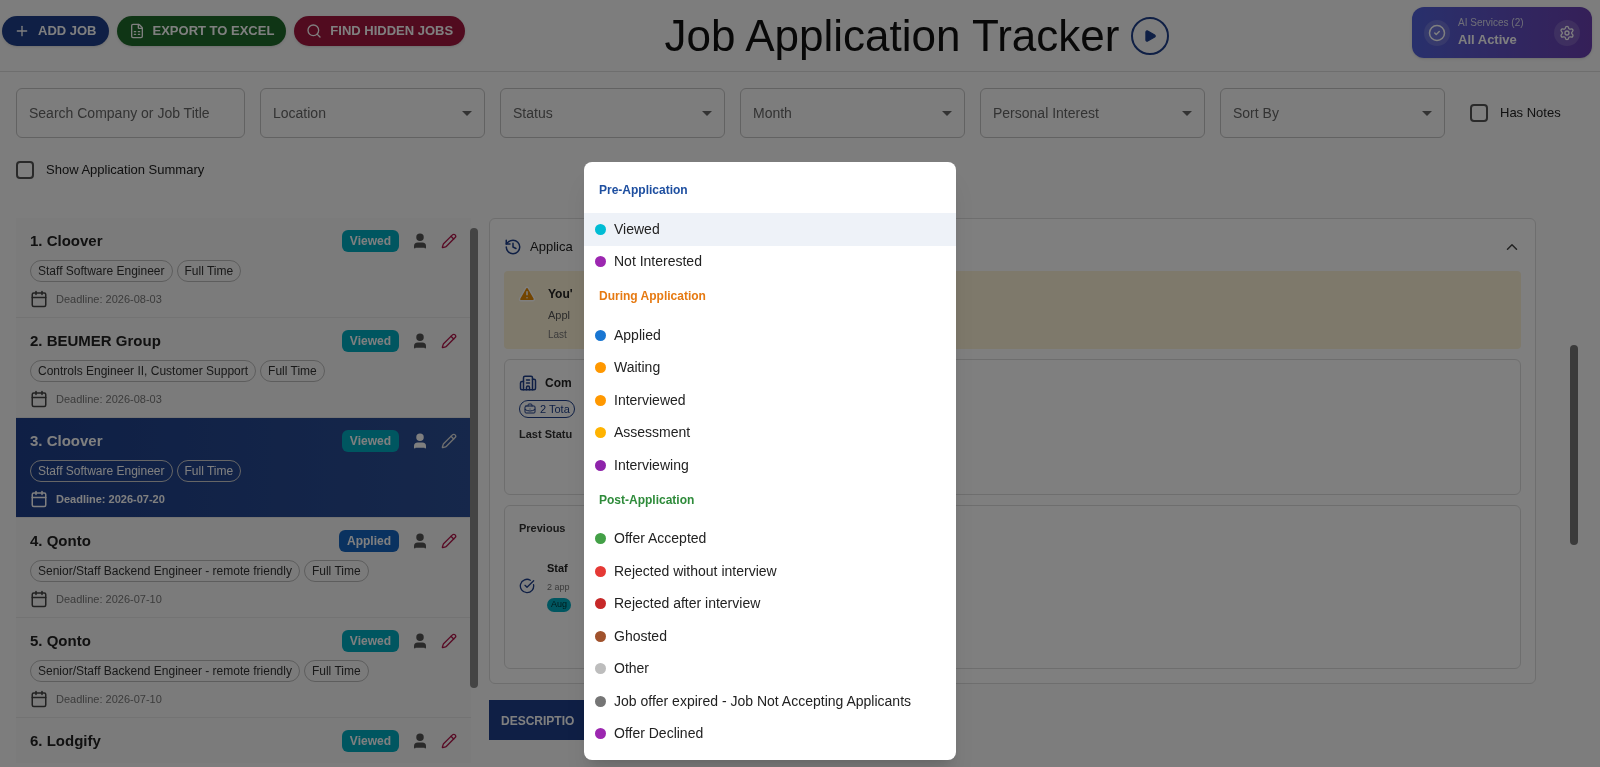  I want to click on play-button, so click(1150, 35).